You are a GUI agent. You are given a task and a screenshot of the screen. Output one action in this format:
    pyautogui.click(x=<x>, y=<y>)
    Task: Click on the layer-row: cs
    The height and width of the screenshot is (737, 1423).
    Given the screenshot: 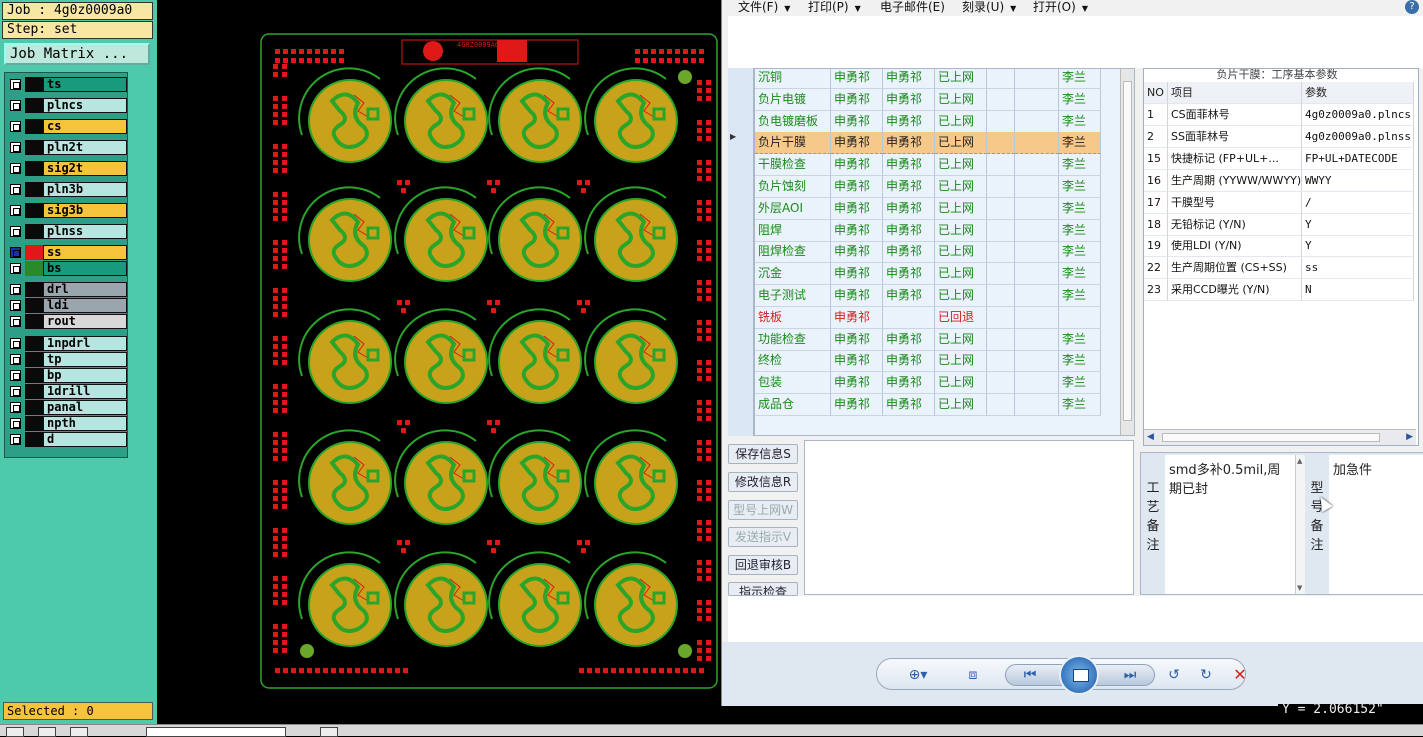 What is the action you would take?
    pyautogui.click(x=67, y=126)
    